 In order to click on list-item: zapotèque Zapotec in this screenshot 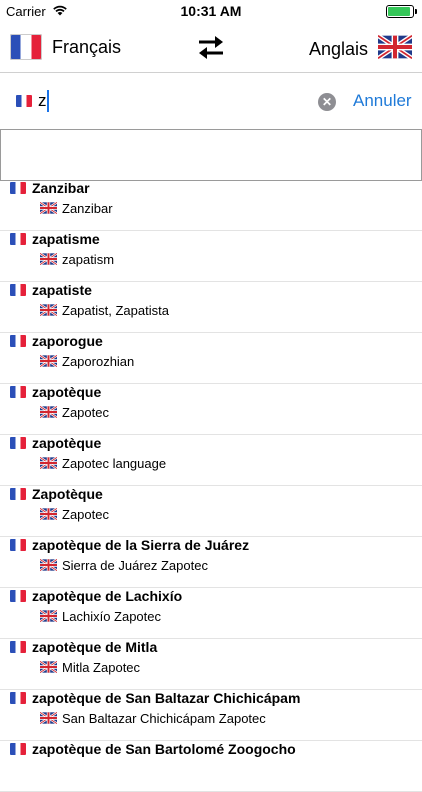, I will do `click(211, 409)`.